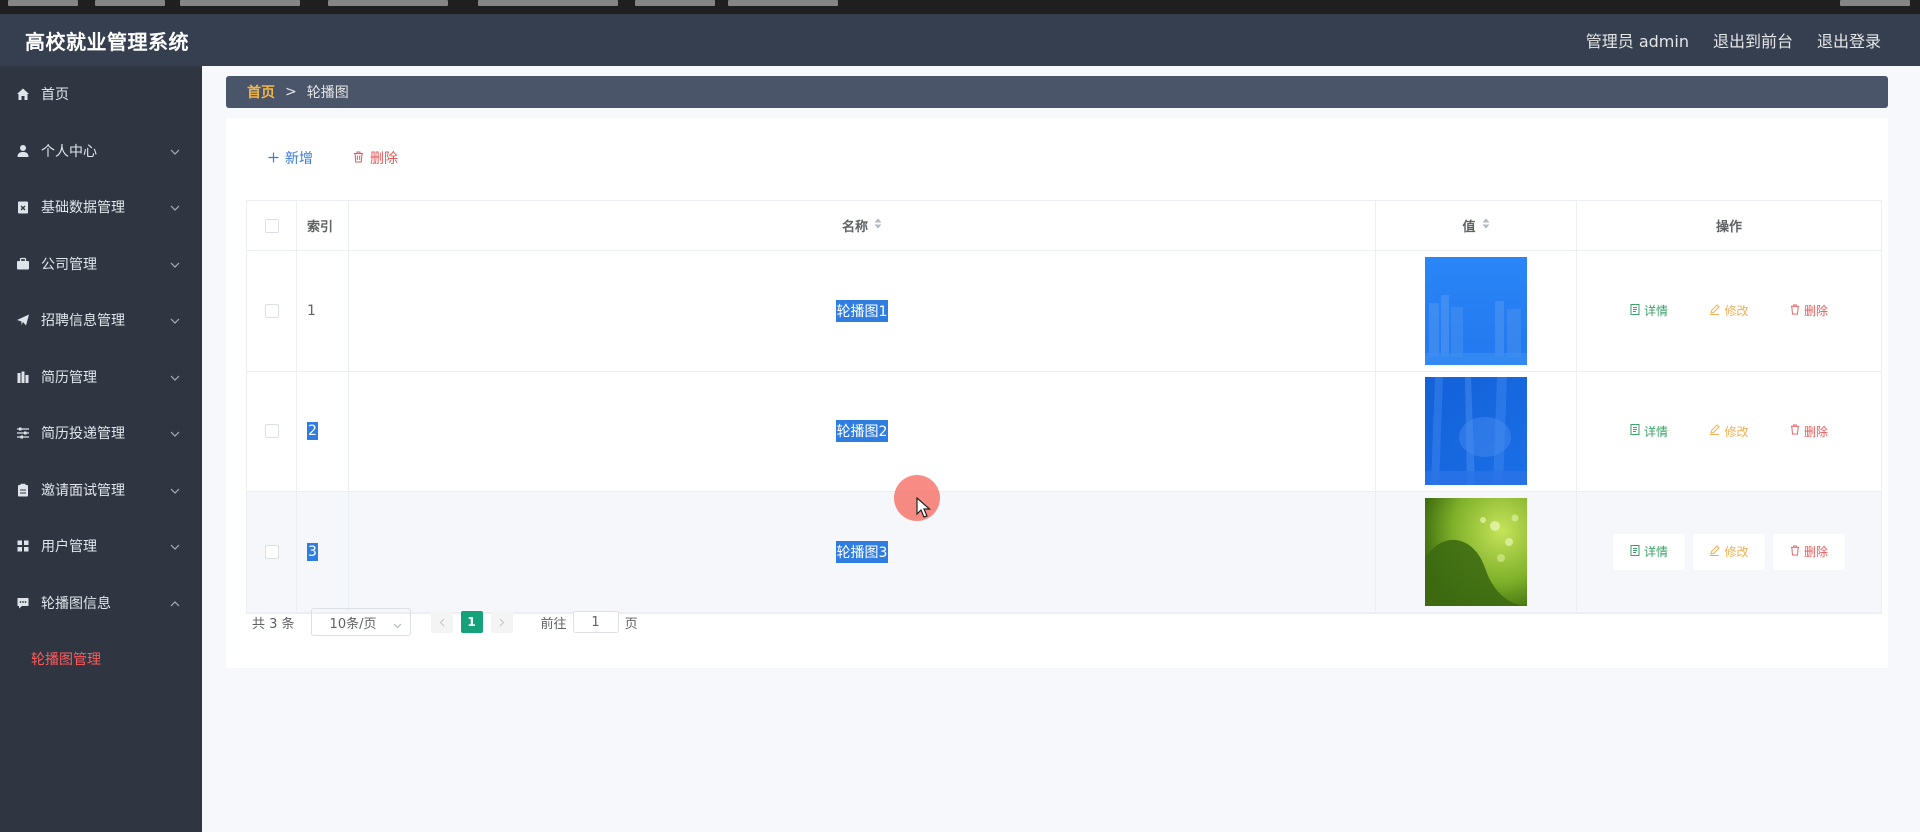 Image resolution: width=1920 pixels, height=832 pixels. What do you see at coordinates (299, 158) in the screenshot?
I see `add-button-label: 新增` at bounding box center [299, 158].